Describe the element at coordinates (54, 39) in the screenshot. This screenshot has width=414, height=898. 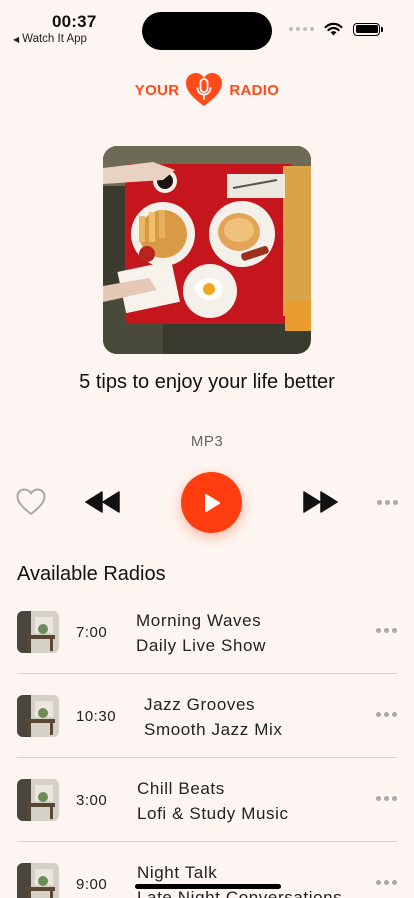
I see `back-app-label: Watch It App` at that location.